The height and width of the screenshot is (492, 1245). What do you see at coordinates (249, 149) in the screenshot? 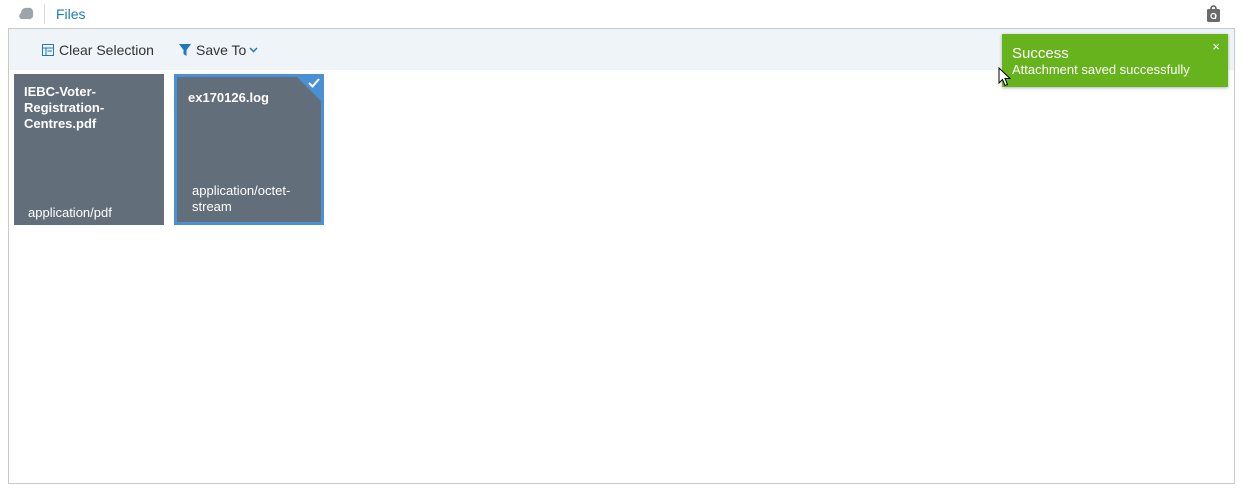
I see `file-tile-selected: ex170126.log application/octet-stream` at bounding box center [249, 149].